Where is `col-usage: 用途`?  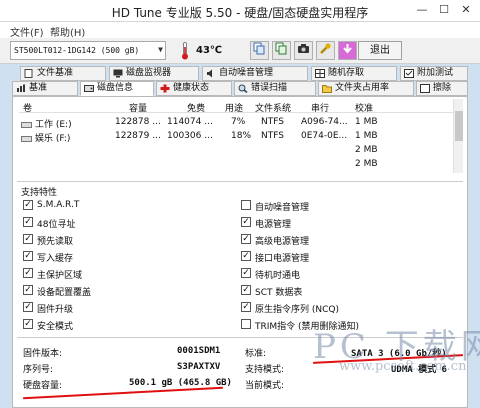 col-usage: 用途 is located at coordinates (234, 107).